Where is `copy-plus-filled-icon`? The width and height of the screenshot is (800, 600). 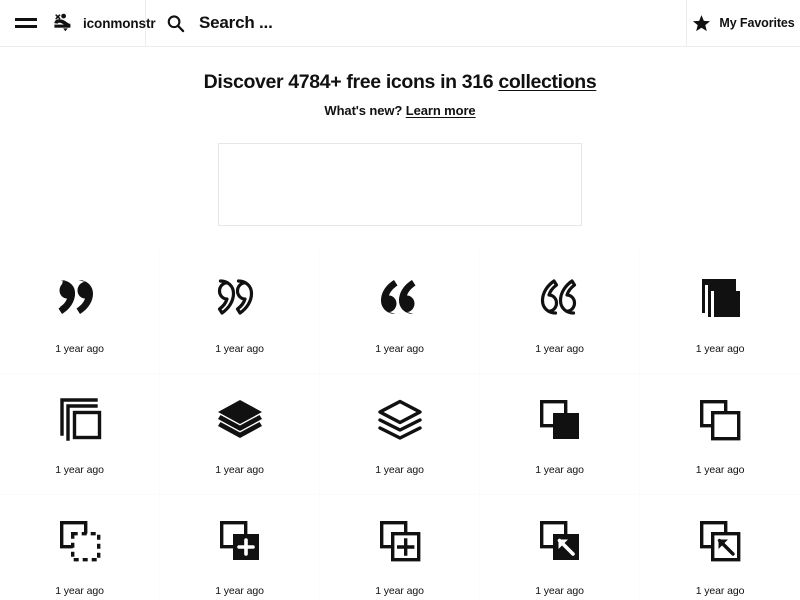
copy-plus-filled-icon is located at coordinates (240, 541).